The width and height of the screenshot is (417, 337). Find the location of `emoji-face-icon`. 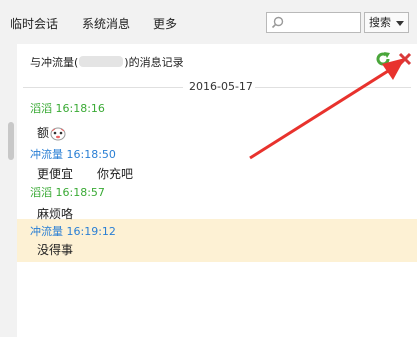

emoji-face-icon is located at coordinates (58, 134).